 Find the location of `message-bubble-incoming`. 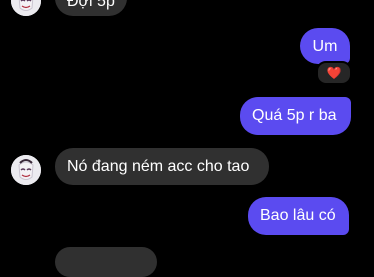

message-bubble-incoming is located at coordinates (106, 262).